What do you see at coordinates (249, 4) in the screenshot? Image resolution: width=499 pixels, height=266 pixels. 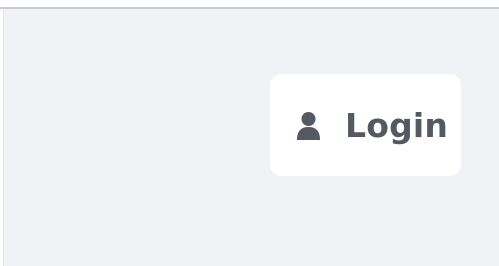 I see `top-border` at bounding box center [249, 4].